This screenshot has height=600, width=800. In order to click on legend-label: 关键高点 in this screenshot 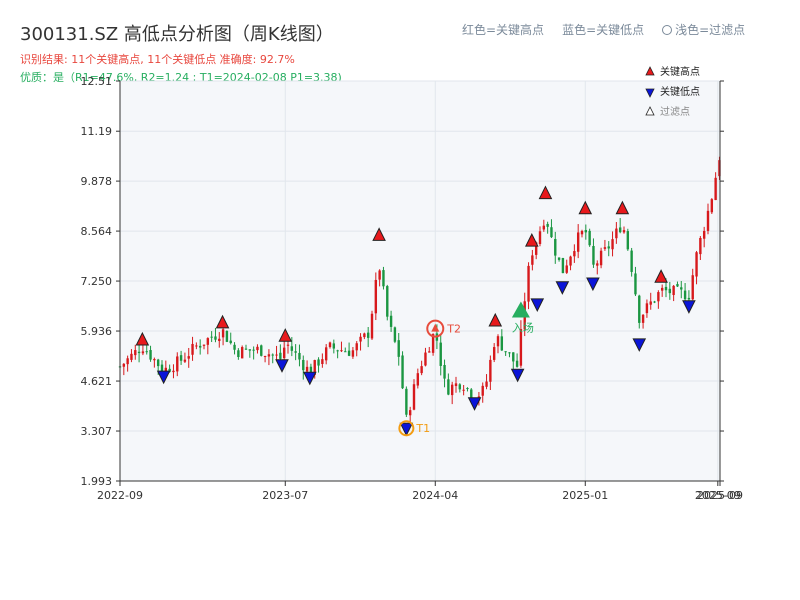, I will do `click(680, 71)`.